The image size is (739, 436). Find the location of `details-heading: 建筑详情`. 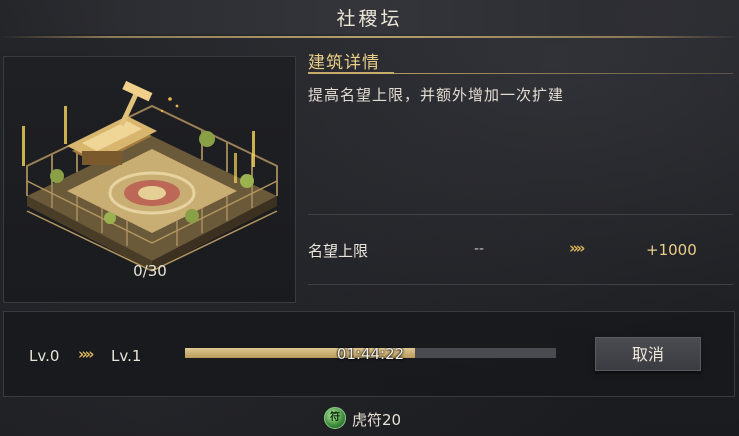

details-heading: 建筑详情 is located at coordinates (344, 63).